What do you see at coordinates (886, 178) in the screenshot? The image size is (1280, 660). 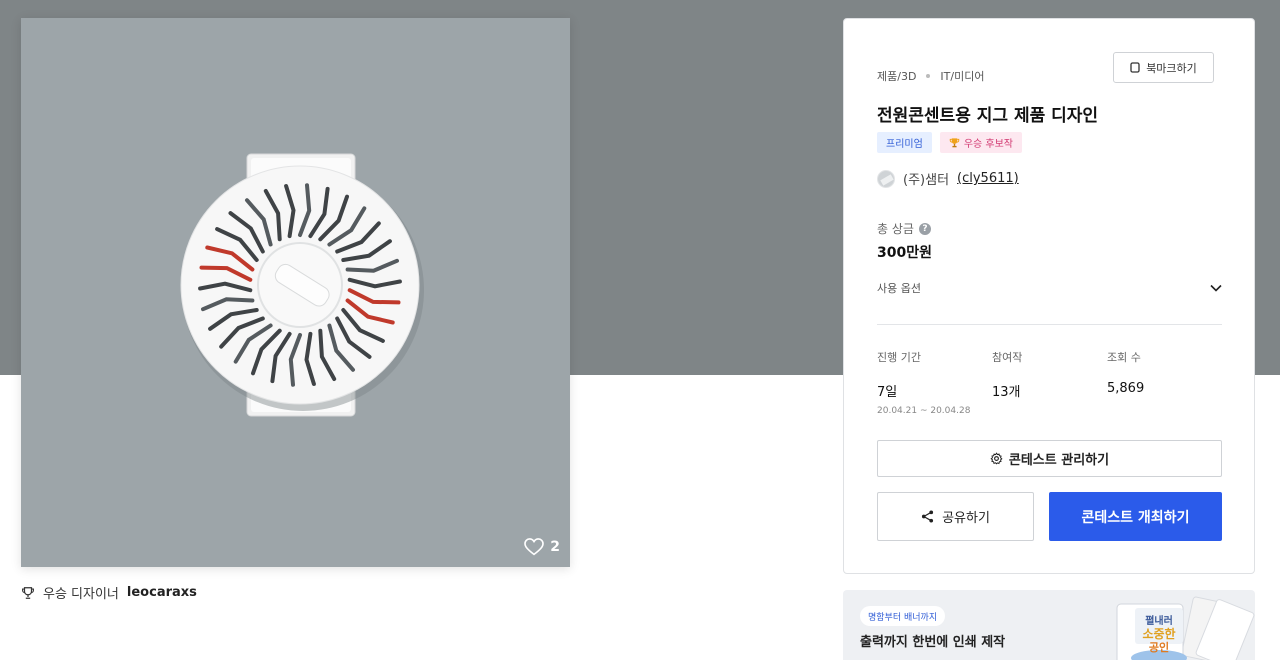 I see `avatar` at bounding box center [886, 178].